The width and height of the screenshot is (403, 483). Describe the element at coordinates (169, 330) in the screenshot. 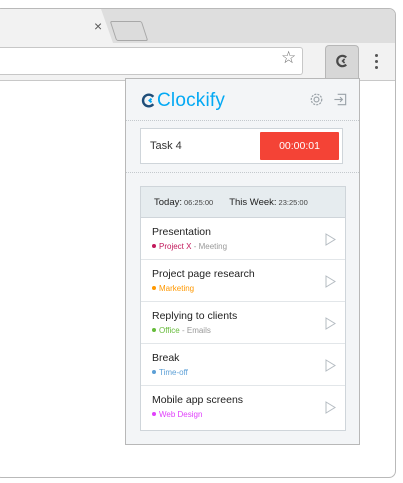

I see `project-name: Office` at that location.